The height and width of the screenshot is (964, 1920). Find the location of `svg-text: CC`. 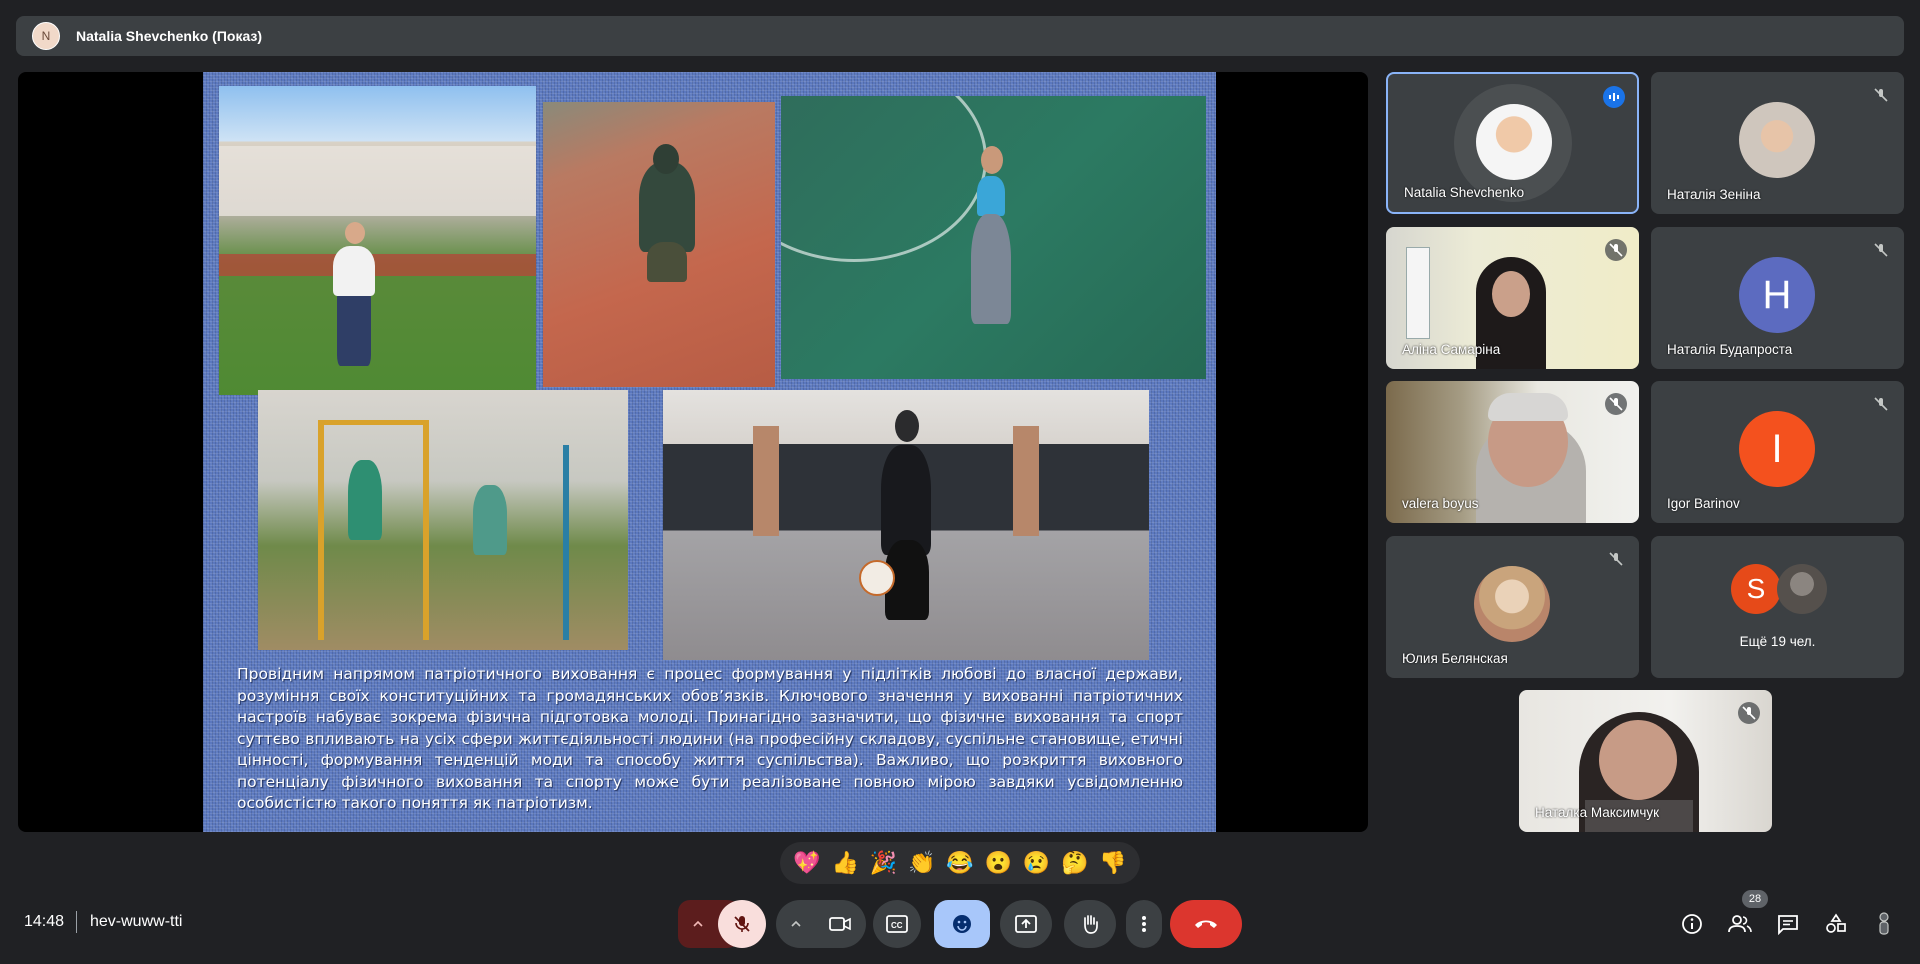

svg-text: CC is located at coordinates (897, 925).